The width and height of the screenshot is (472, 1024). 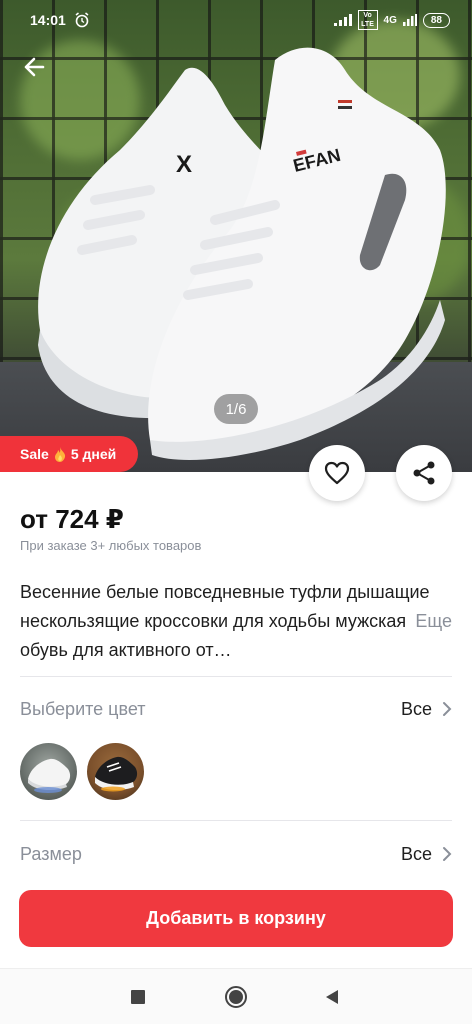 I want to click on color-selector: Выберите цвет Все, so click(x=236, y=709).